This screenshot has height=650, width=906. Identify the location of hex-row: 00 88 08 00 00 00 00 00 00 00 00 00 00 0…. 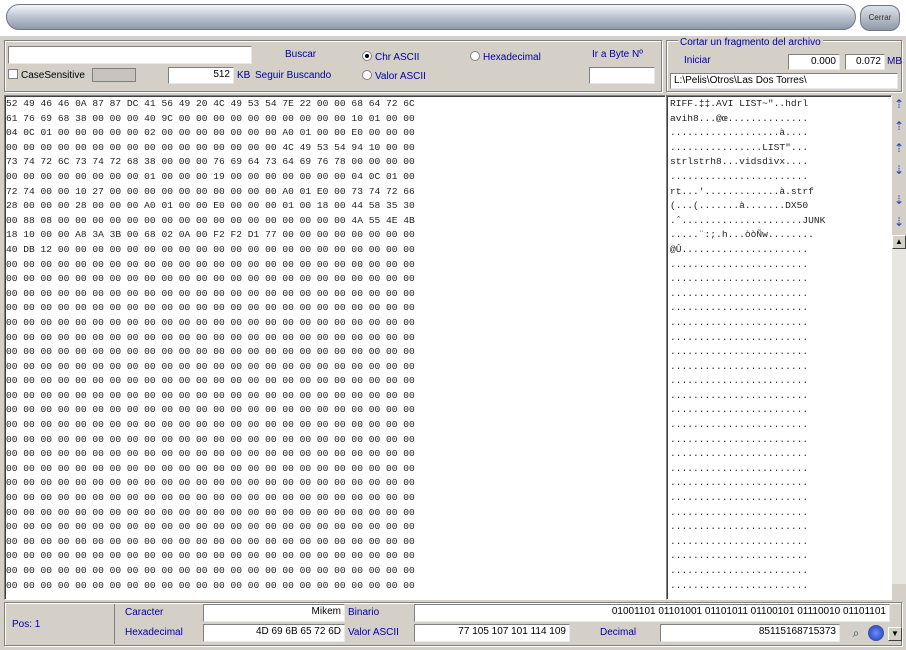
(335, 221).